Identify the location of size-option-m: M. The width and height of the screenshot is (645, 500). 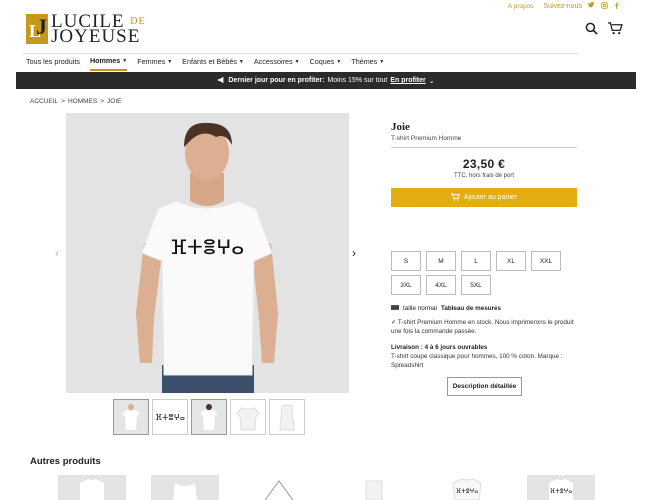
(441, 261).